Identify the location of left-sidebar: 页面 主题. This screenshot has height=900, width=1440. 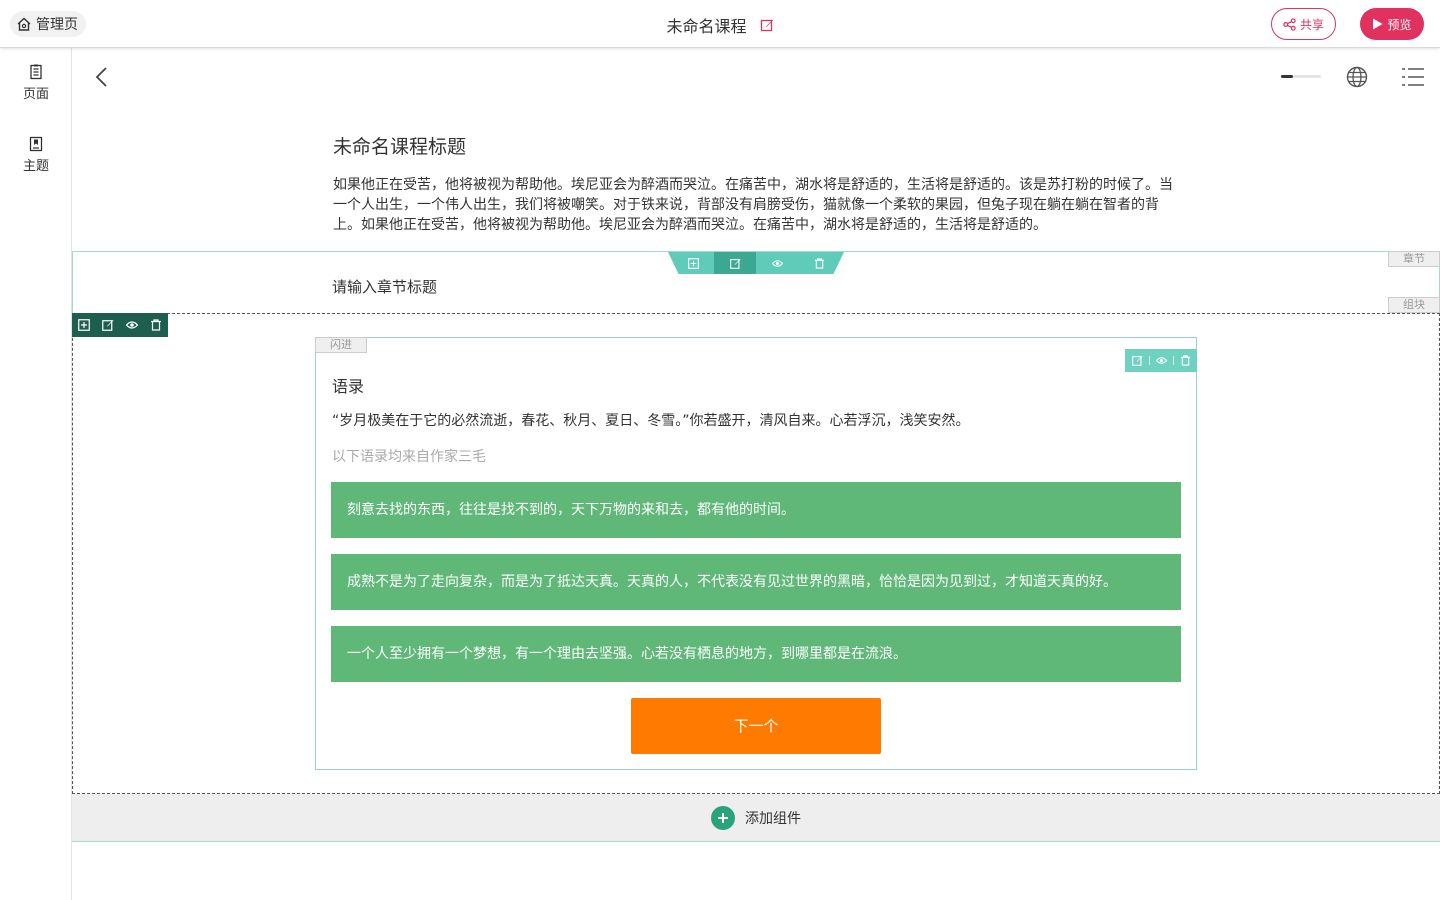
(36, 474).